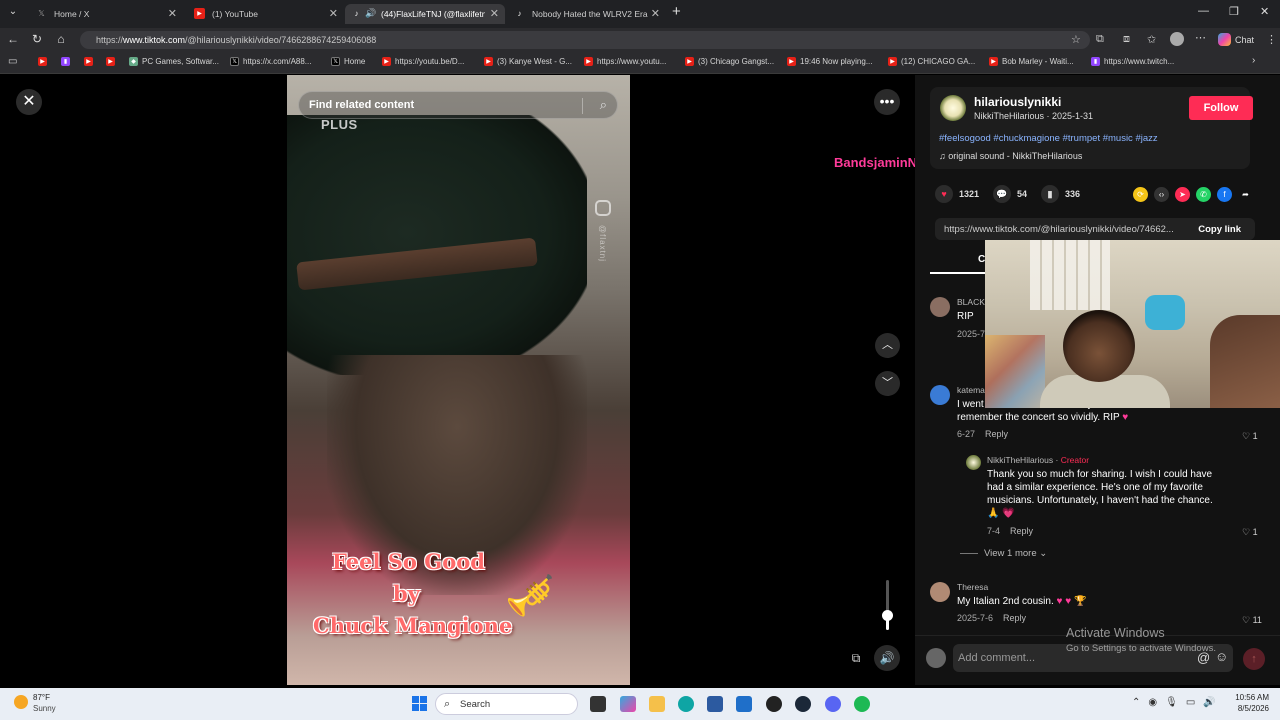 This screenshot has height=720, width=1280. I want to click on whatsapp-icon: ✆, so click(1203, 194).